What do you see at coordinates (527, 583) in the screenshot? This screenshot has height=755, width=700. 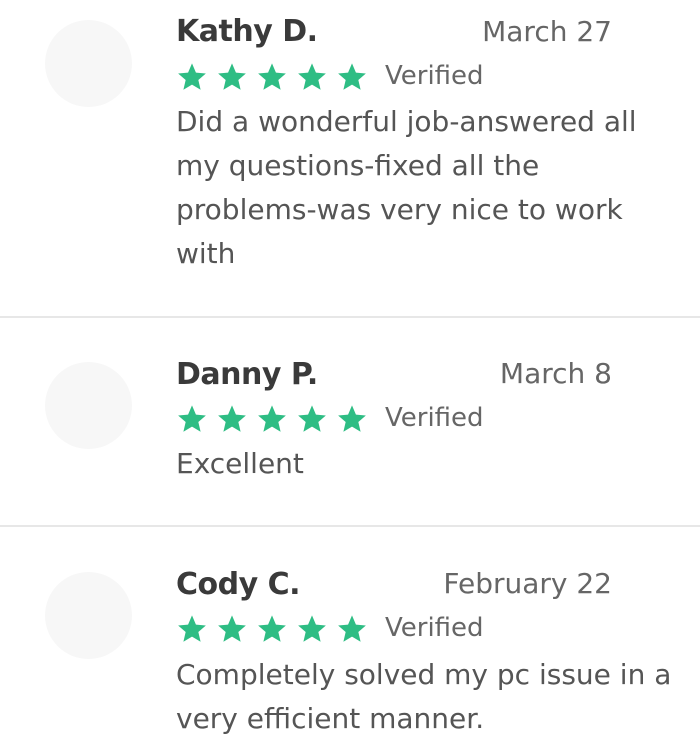 I see `review-date: February 22` at bounding box center [527, 583].